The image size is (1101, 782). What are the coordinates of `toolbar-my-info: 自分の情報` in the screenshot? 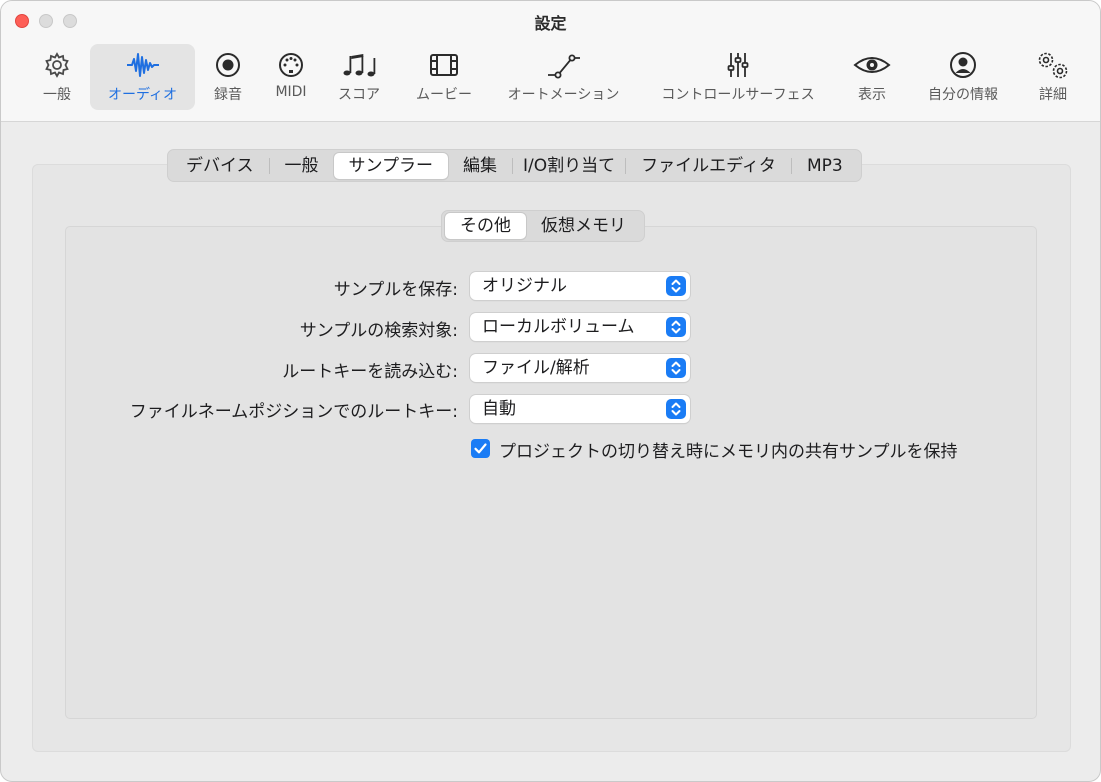 It's located at (963, 77).